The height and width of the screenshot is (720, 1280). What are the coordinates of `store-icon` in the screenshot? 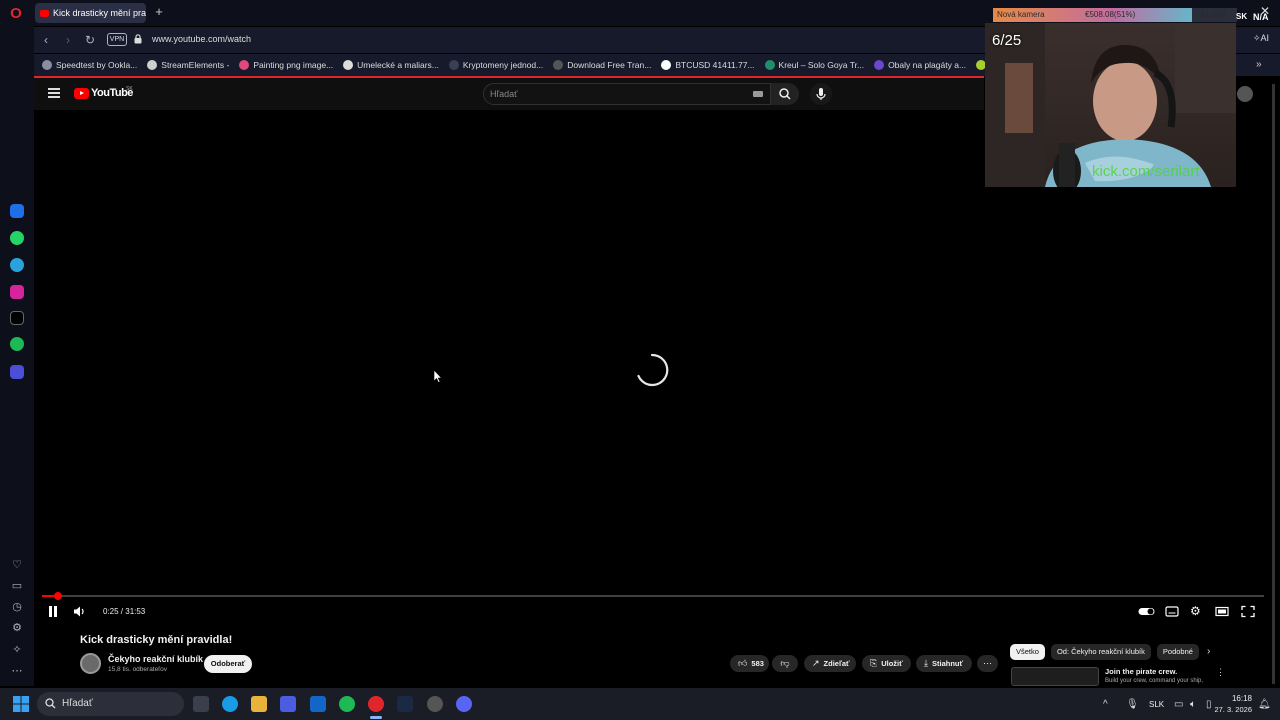 It's located at (288, 704).